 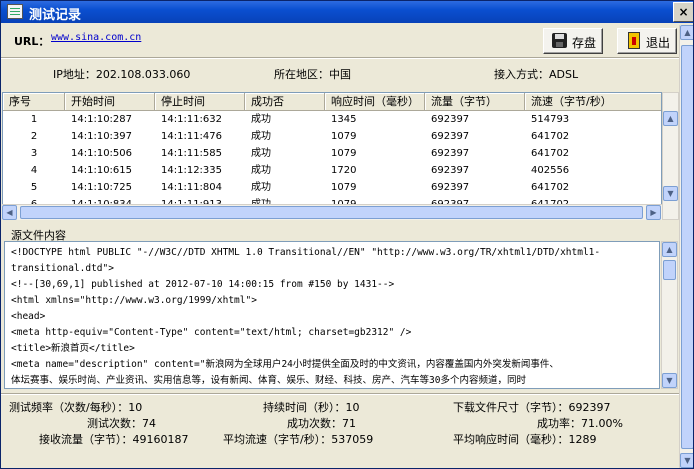 I want to click on cell-index: 5, so click(x=34, y=187).